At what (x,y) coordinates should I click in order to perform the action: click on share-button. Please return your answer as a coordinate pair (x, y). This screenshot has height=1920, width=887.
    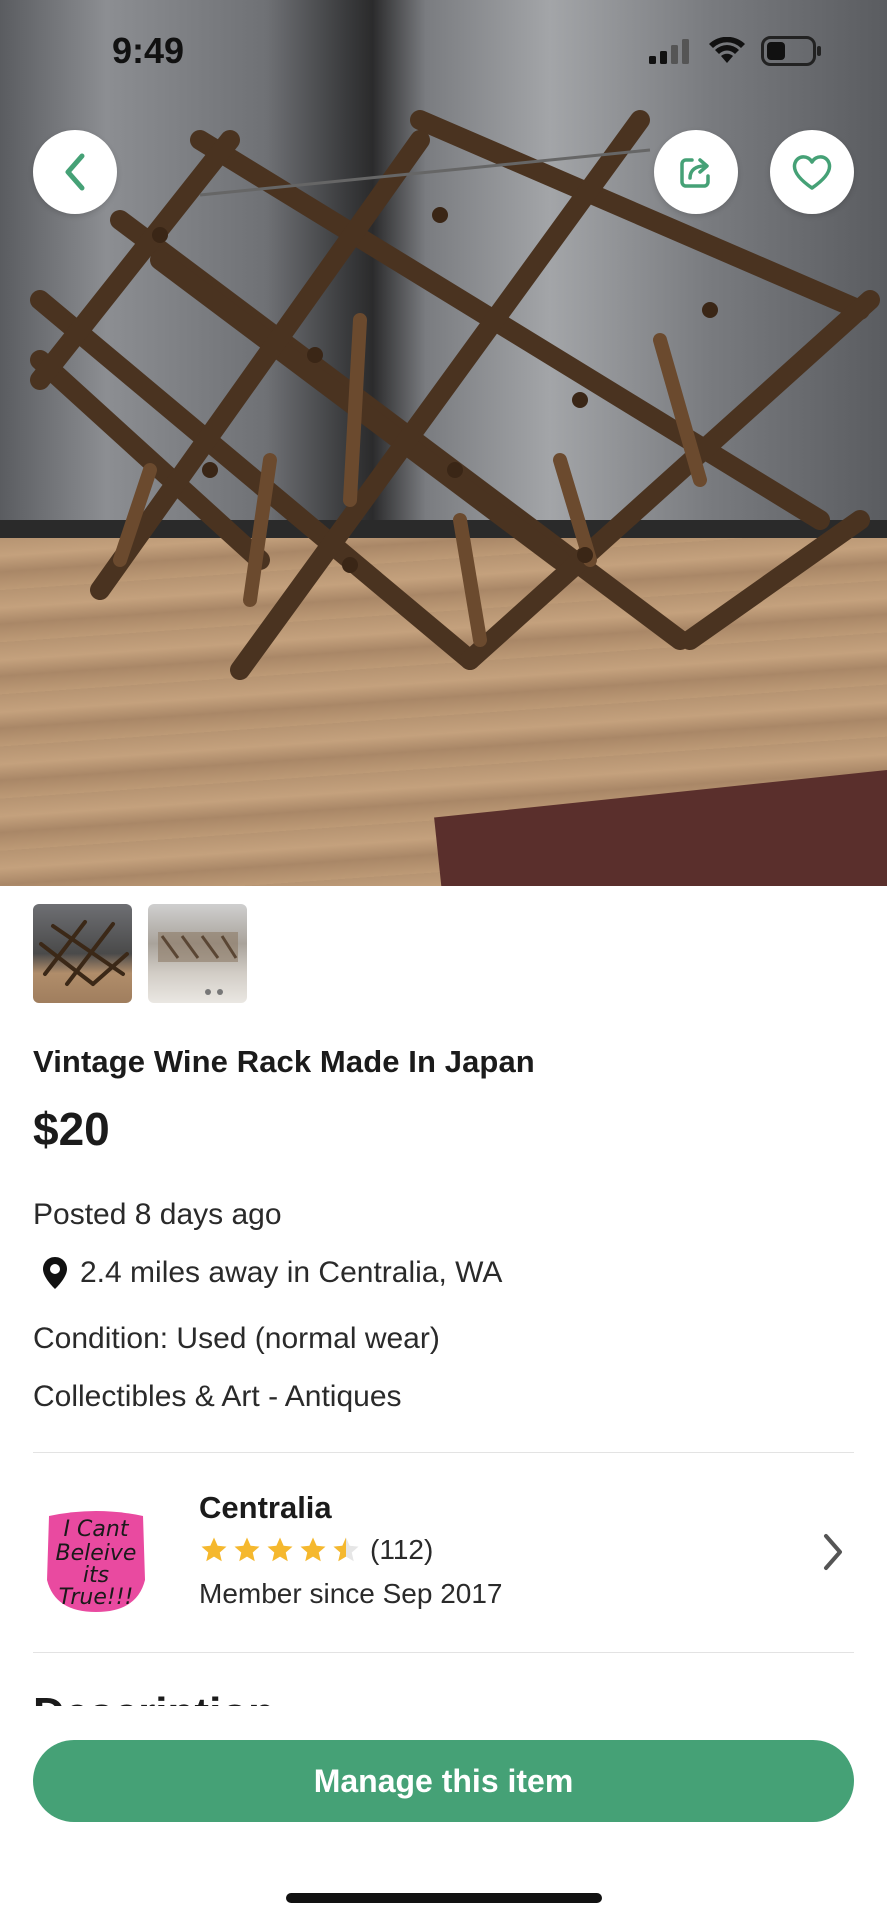
    Looking at the image, I should click on (696, 172).